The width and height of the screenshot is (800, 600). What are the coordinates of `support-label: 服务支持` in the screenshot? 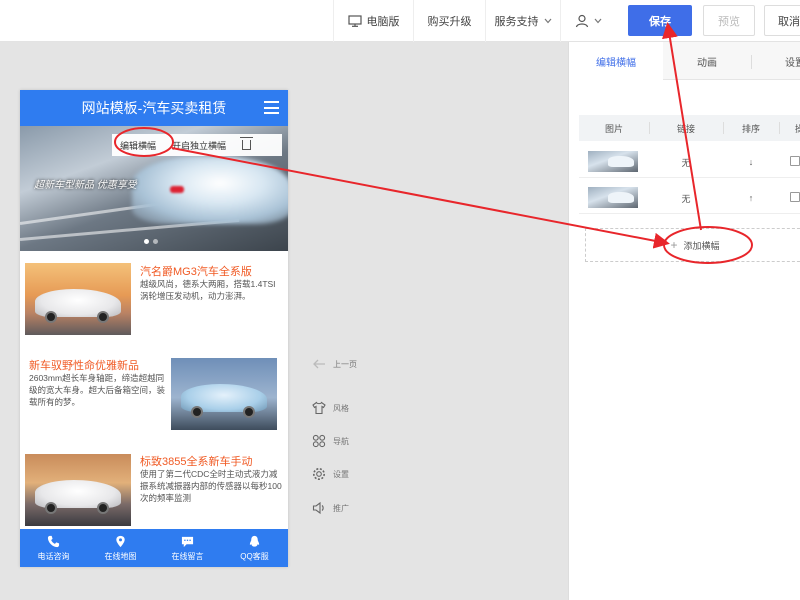 It's located at (516, 22).